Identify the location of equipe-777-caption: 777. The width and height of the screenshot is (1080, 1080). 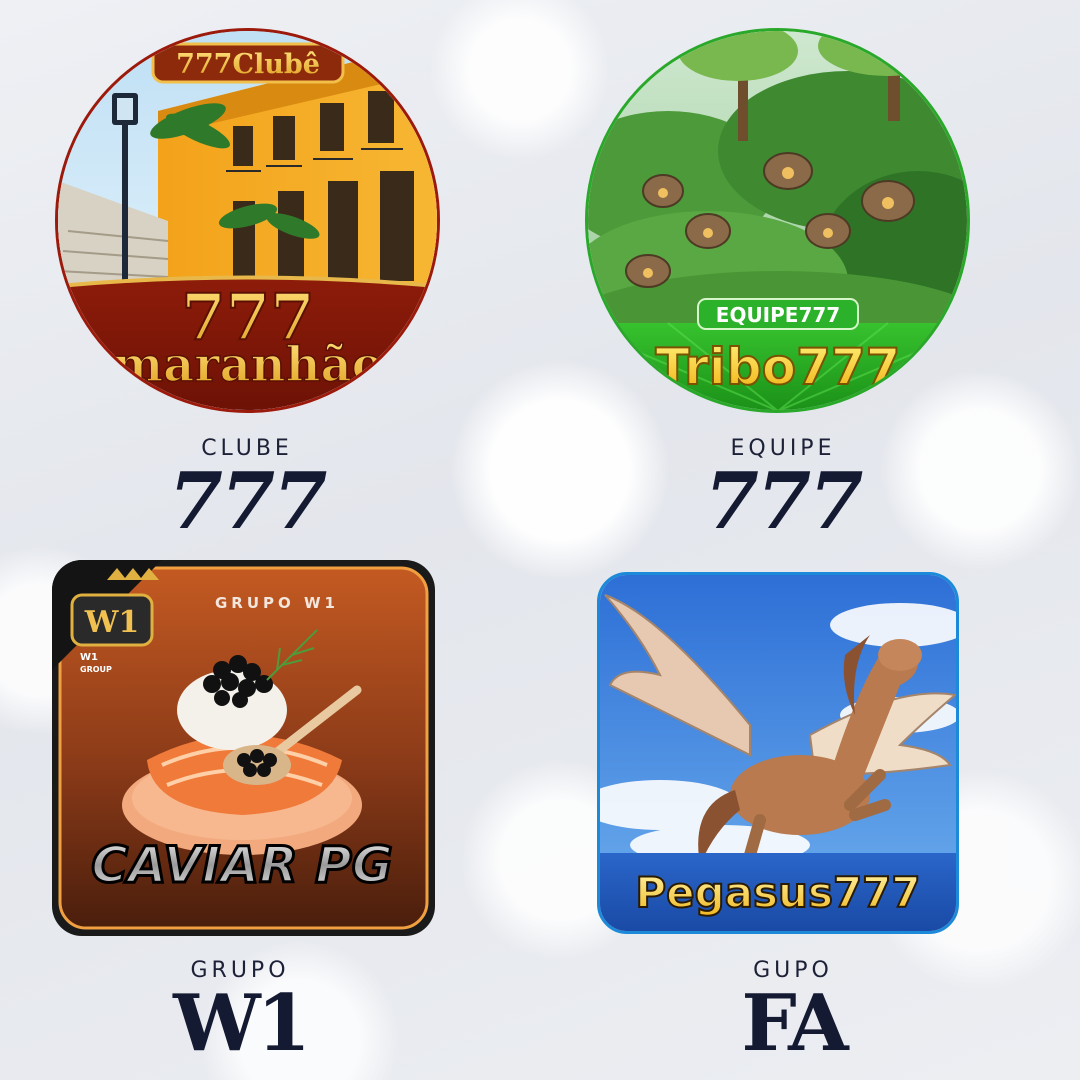
(784, 501).